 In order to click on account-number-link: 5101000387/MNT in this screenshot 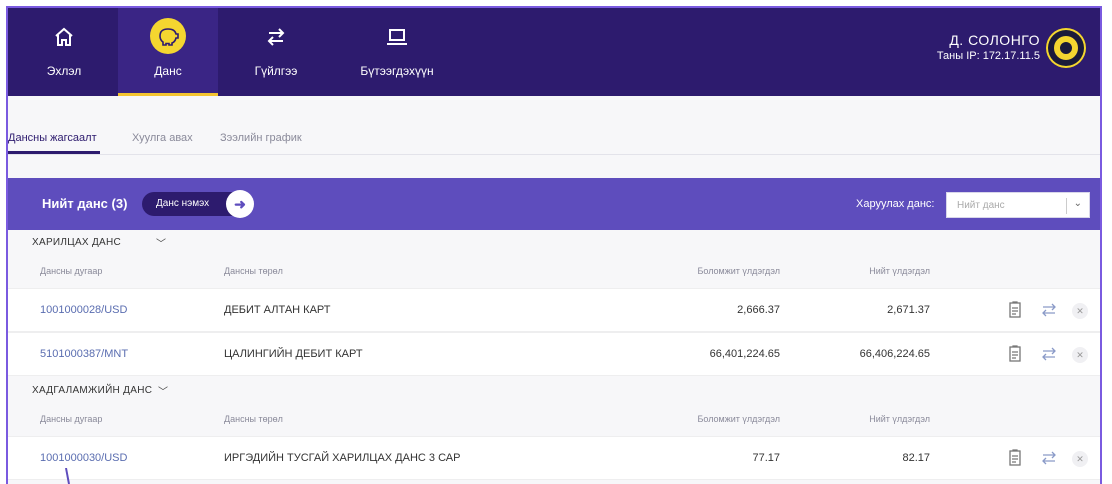, I will do `click(84, 354)`.